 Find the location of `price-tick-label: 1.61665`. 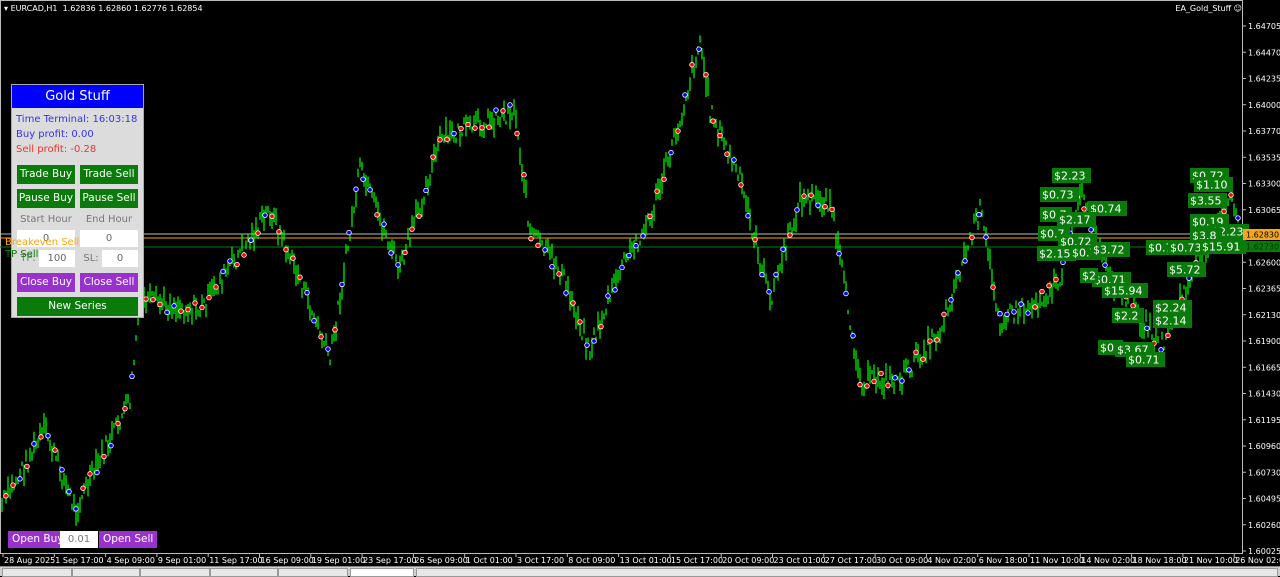

price-tick-label: 1.61665 is located at coordinates (1264, 367).